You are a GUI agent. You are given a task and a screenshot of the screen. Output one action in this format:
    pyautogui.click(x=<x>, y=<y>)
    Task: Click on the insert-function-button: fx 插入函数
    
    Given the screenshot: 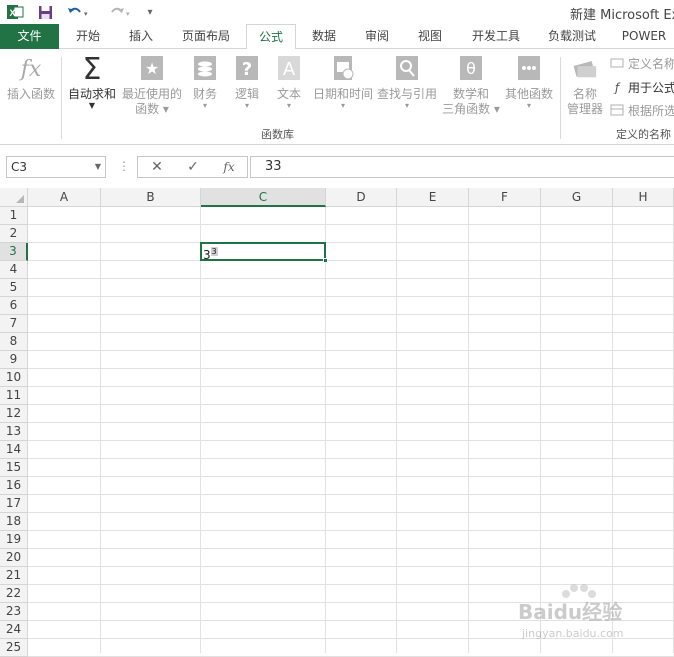 What is the action you would take?
    pyautogui.click(x=31, y=77)
    